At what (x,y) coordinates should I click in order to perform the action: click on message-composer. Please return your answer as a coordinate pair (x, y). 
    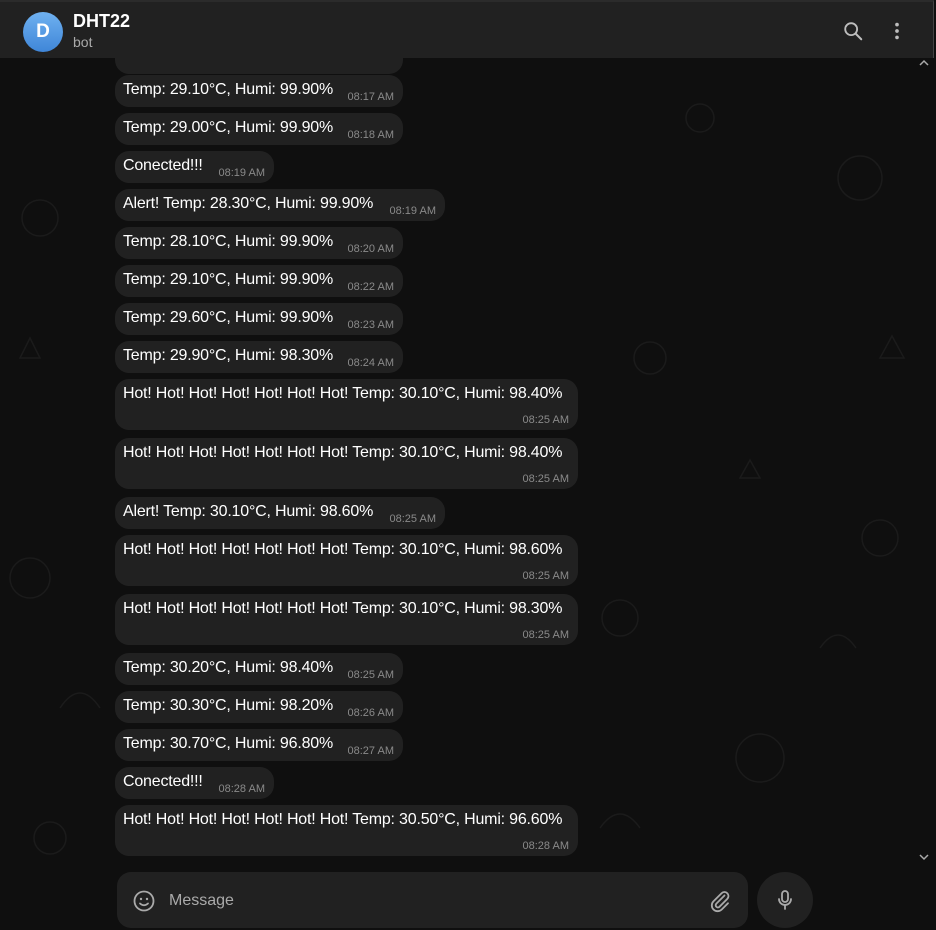
    Looking at the image, I should click on (432, 901).